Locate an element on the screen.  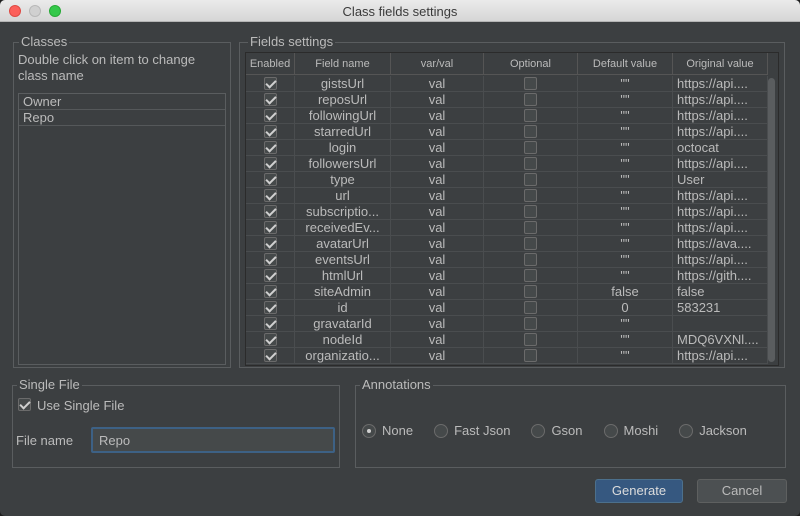
annotation-option-moshi: Moshi is located at coordinates (630, 430).